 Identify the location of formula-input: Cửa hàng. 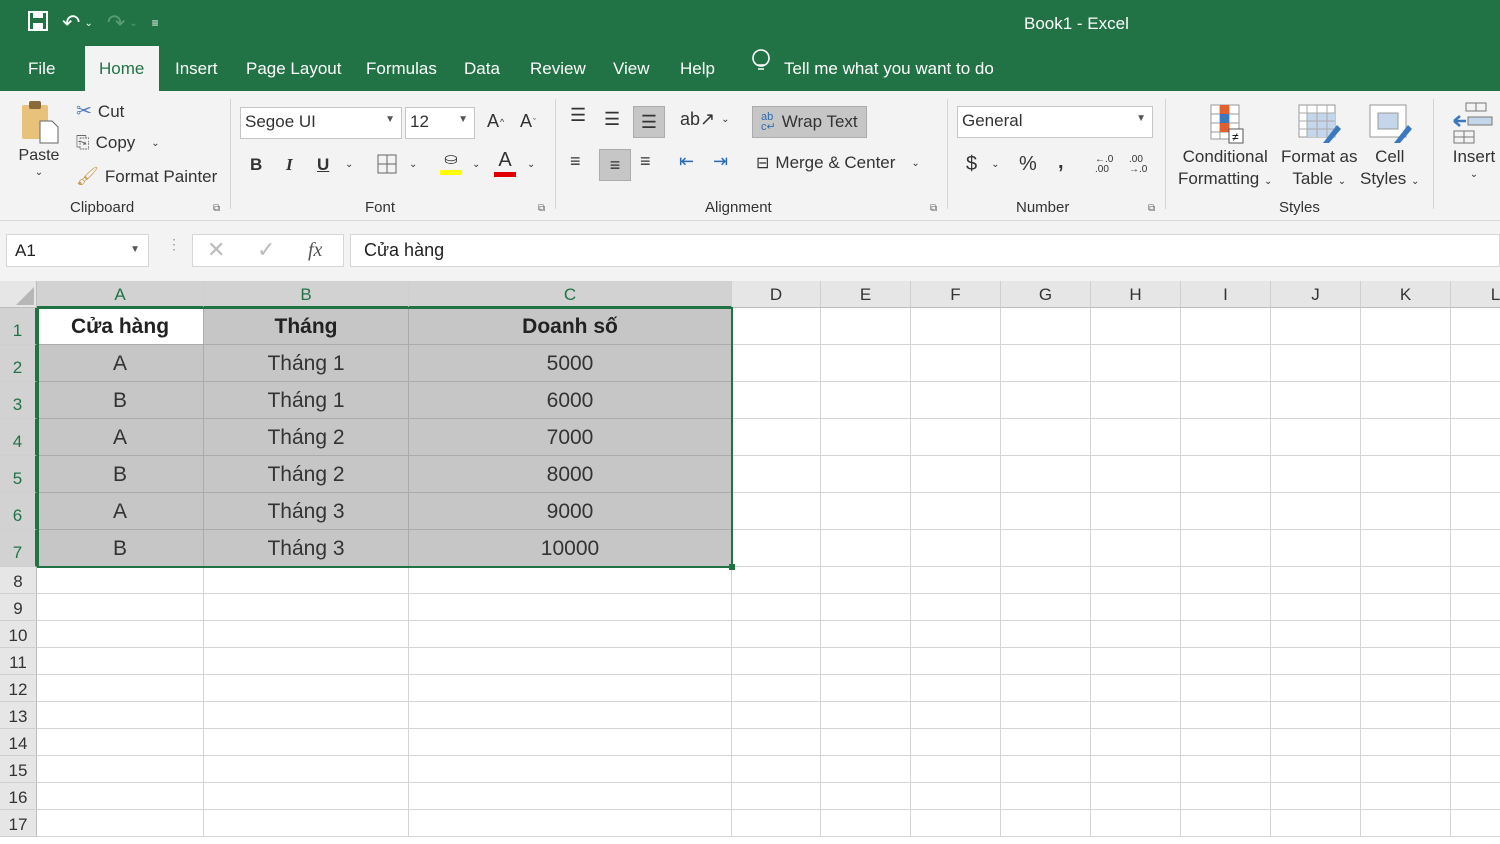
(925, 250).